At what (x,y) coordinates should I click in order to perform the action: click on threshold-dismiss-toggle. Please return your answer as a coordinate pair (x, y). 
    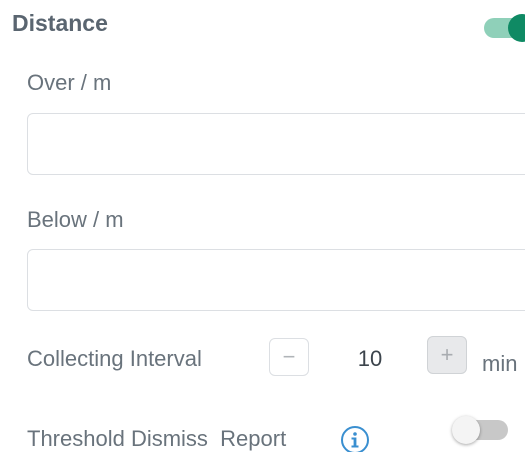
    Looking at the image, I should click on (482, 430).